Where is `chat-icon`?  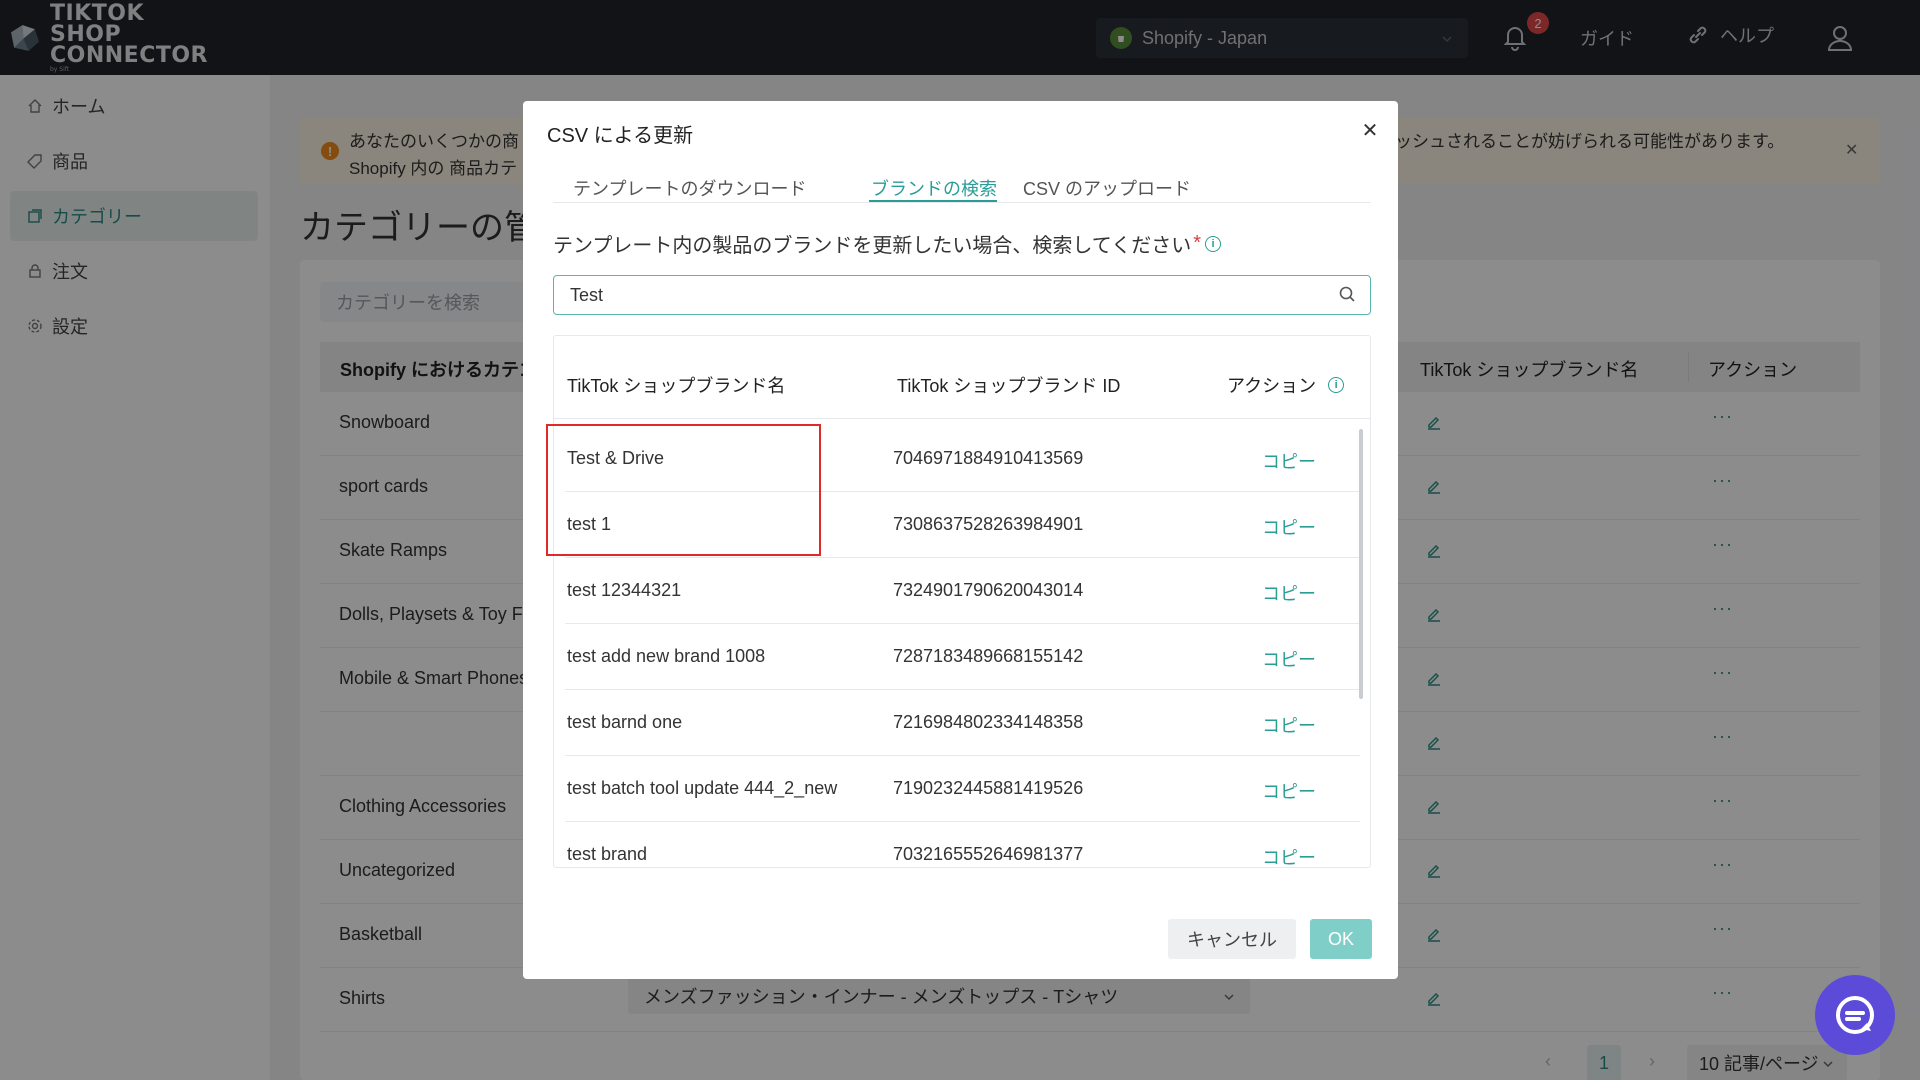
chat-icon is located at coordinates (1855, 1015).